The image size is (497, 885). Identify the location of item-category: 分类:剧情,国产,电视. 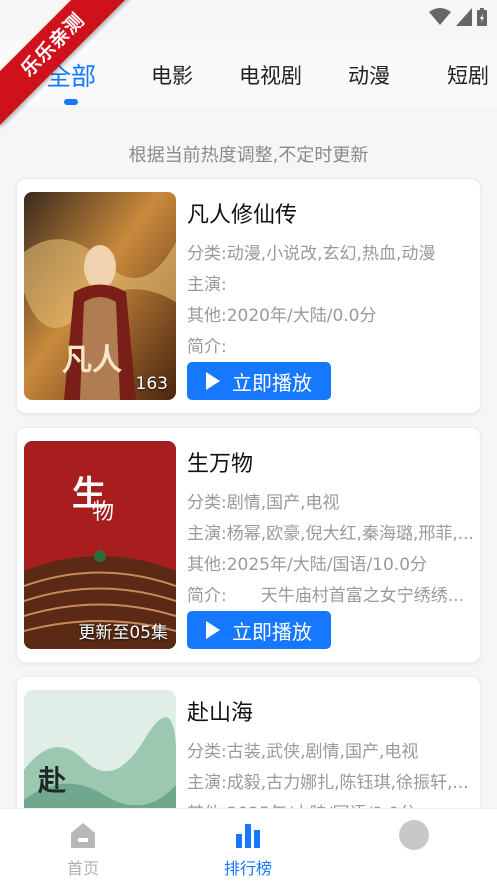
(263, 503).